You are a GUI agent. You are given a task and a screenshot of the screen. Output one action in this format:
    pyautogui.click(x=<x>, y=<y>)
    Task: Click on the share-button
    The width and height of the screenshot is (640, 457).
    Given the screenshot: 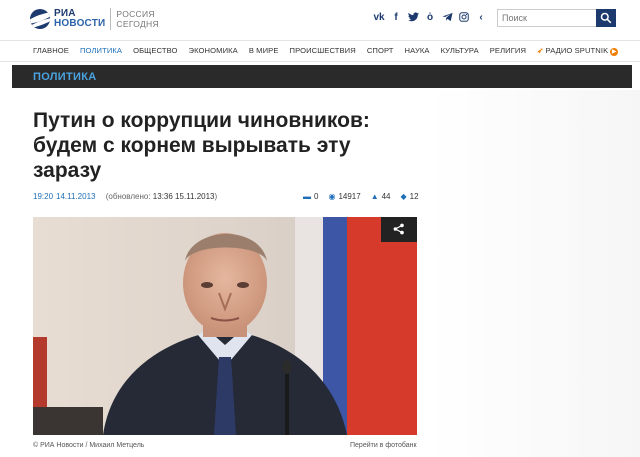 What is the action you would take?
    pyautogui.click(x=399, y=229)
    